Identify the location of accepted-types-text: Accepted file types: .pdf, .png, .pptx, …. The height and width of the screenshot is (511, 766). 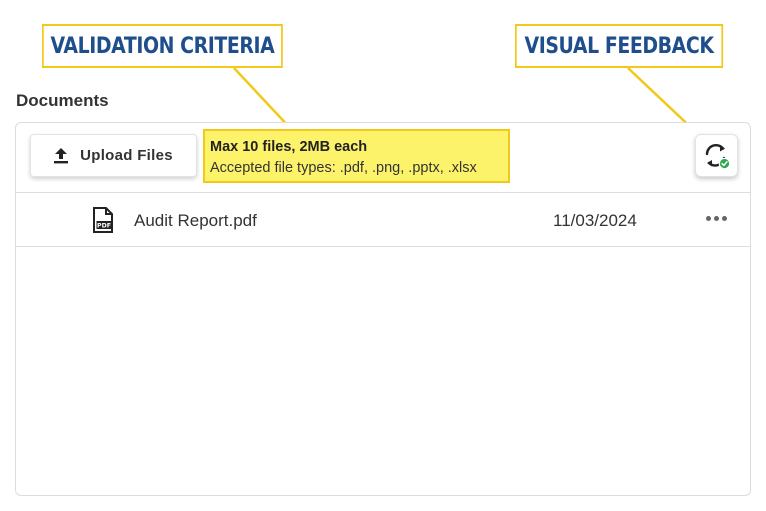
(343, 168).